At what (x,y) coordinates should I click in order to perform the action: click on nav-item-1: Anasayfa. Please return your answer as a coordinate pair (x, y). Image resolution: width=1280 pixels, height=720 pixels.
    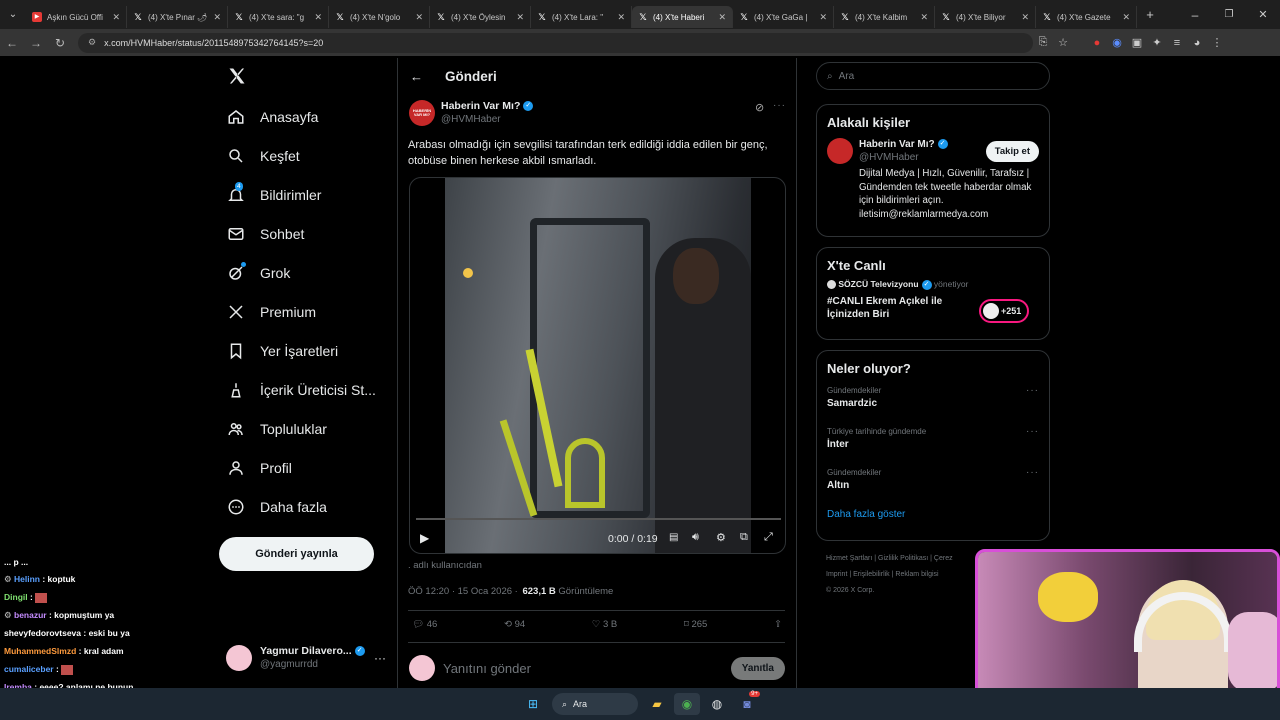
    Looking at the image, I should click on (305, 116).